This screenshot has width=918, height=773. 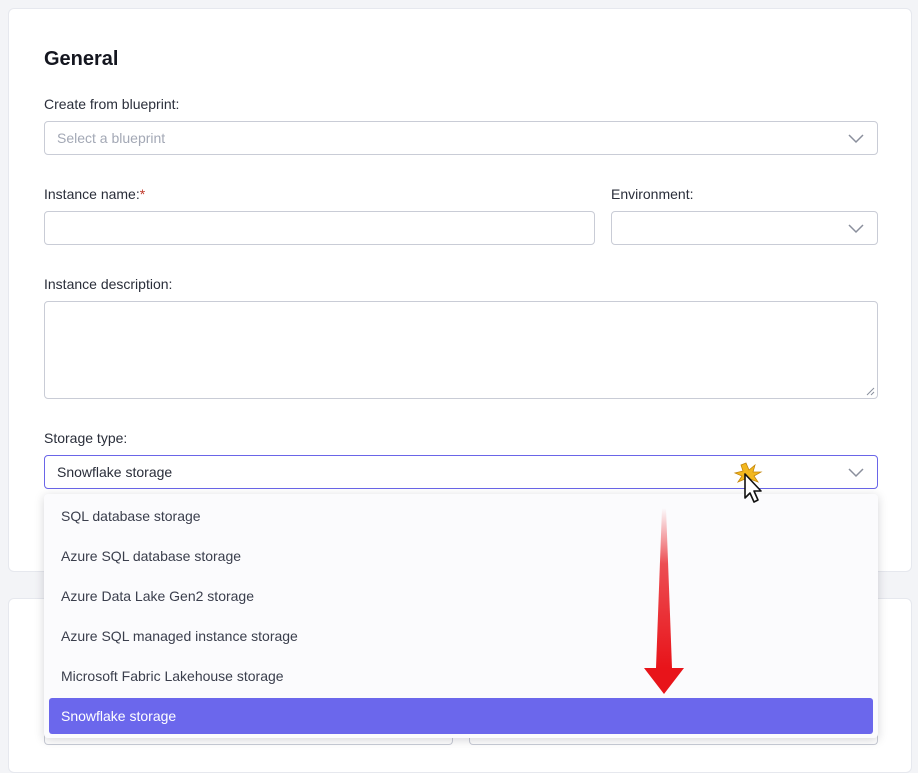 I want to click on storage-option-fabric-lakehouse: Microsoft Fabric Lakehouse storage, so click(x=461, y=676).